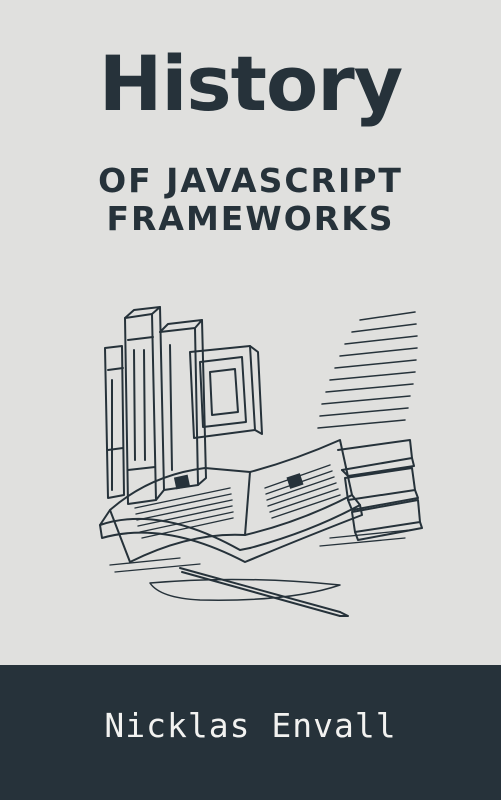 Image resolution: width=501 pixels, height=800 pixels. I want to click on subtitle-line-2: FRAMEWORKS, so click(250, 218).